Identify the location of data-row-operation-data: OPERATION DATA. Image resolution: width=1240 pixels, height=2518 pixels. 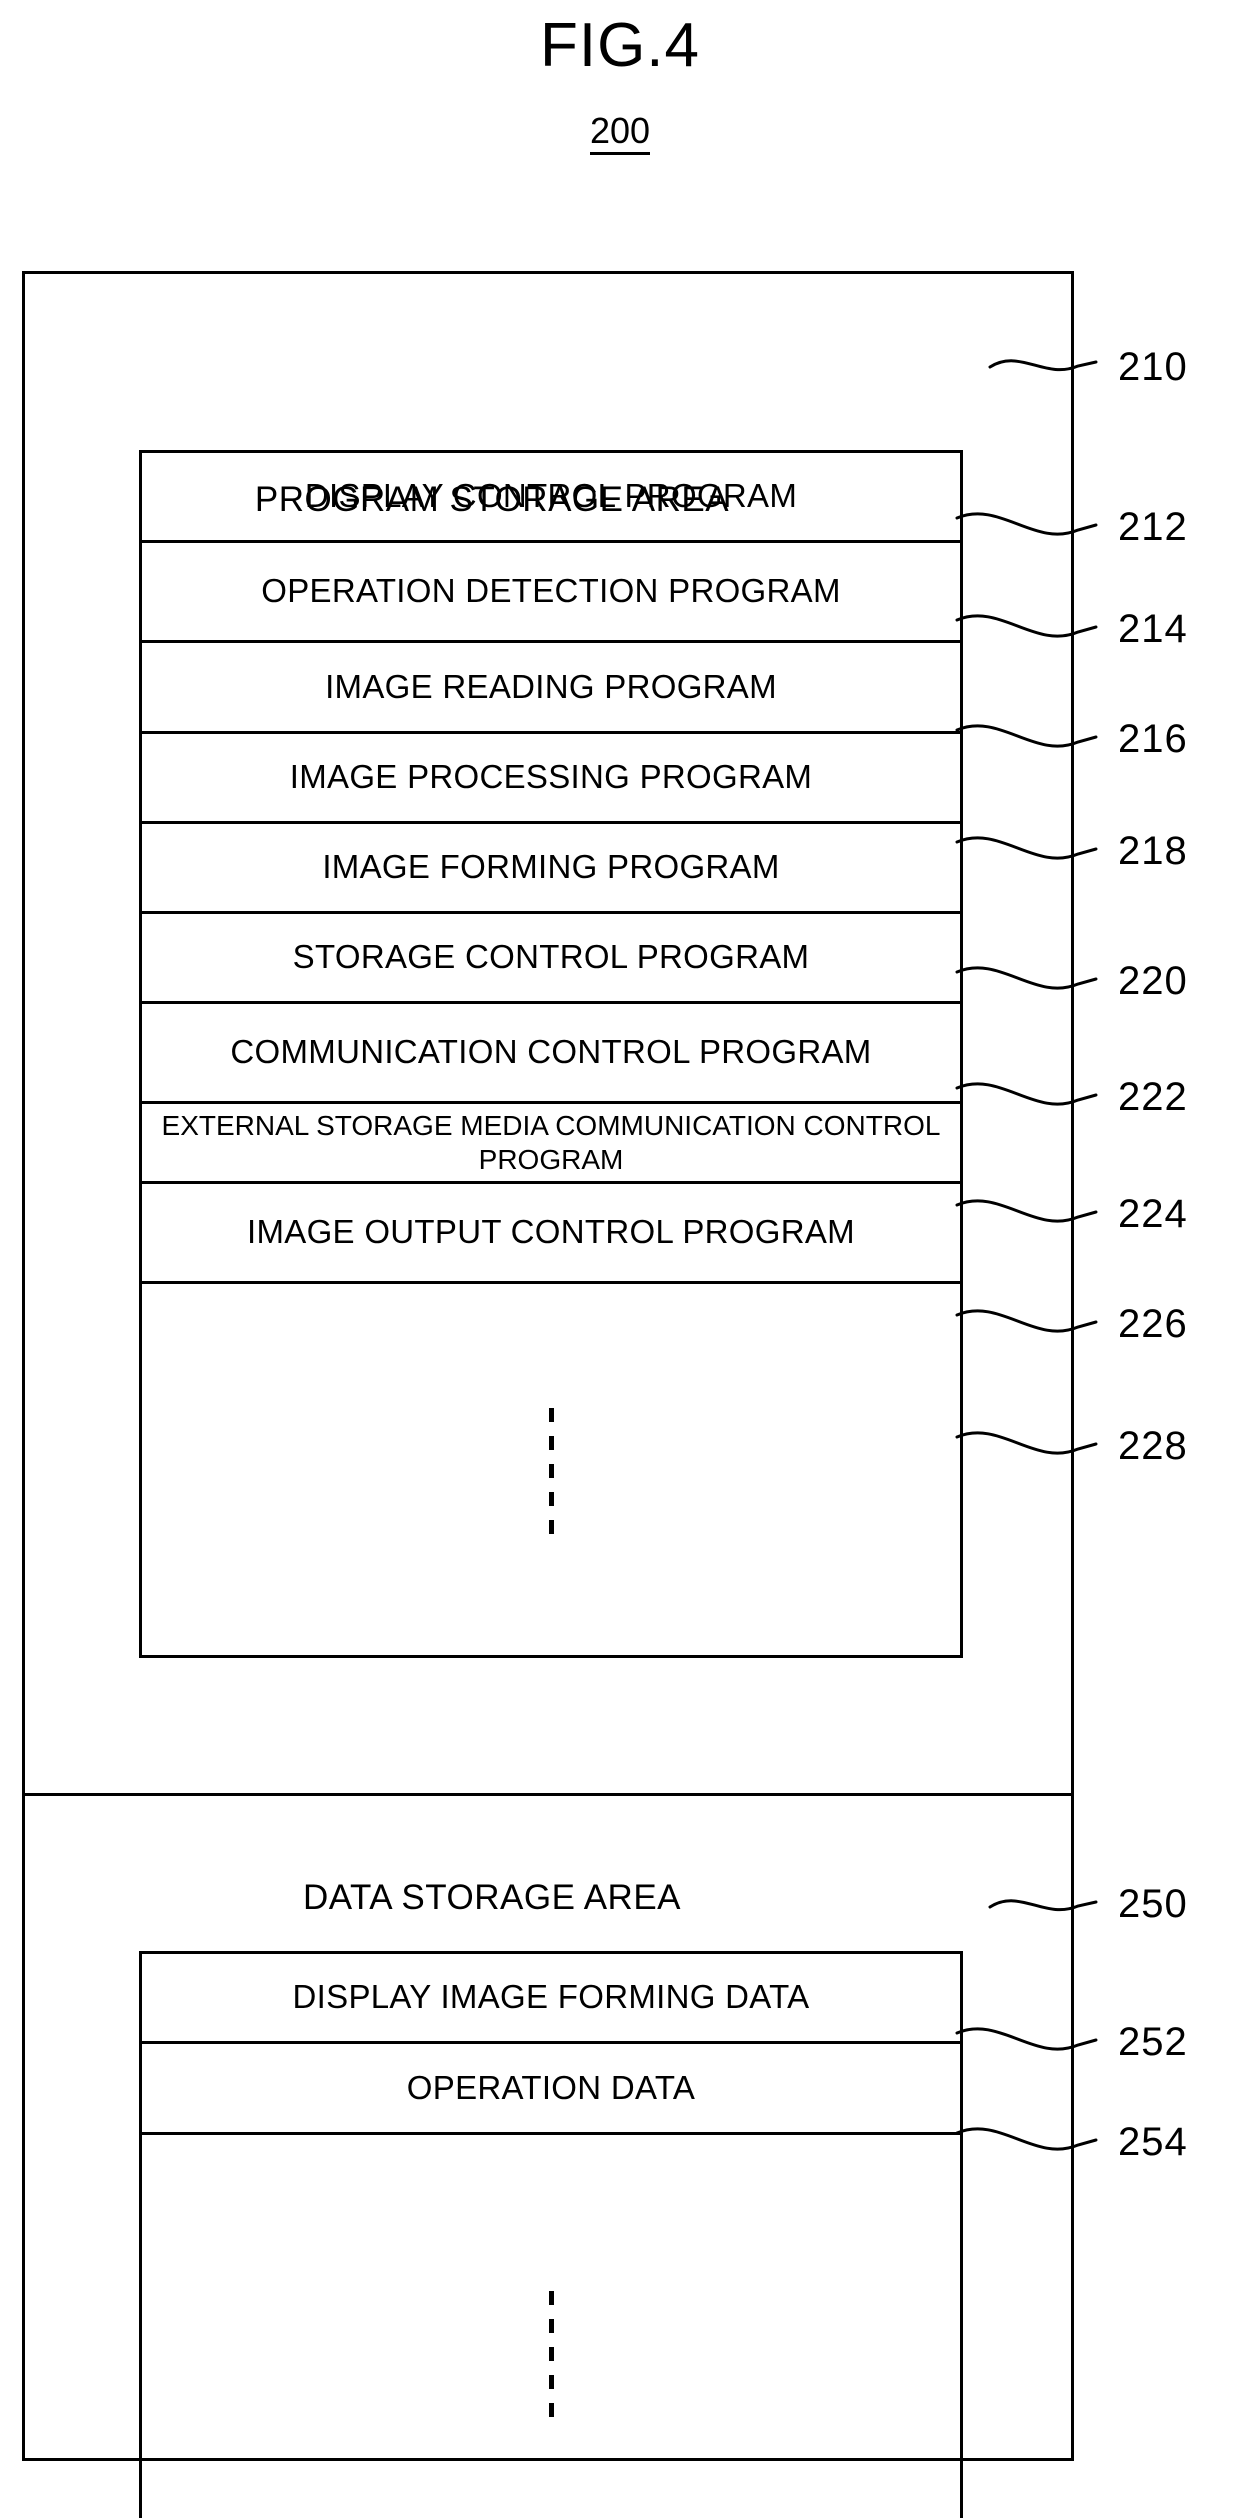
(551, 2089).